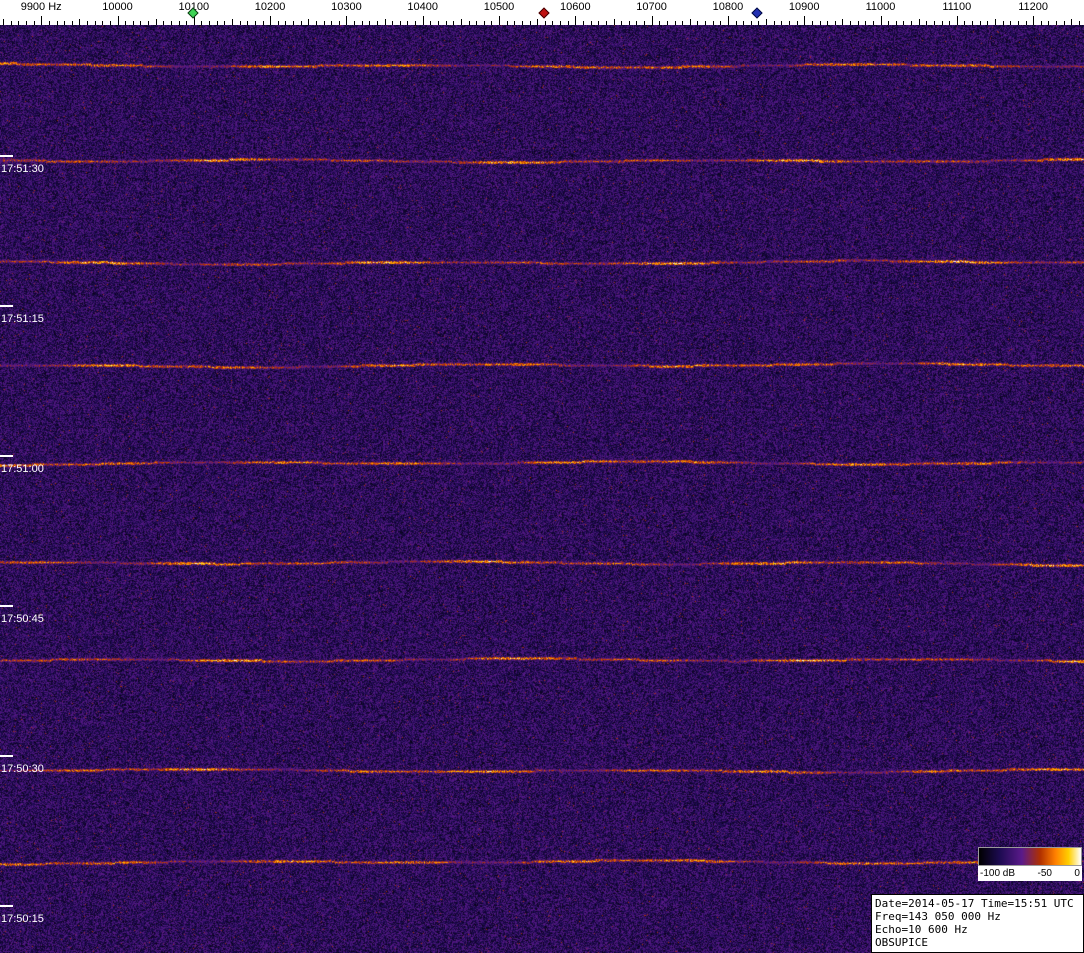  What do you see at coordinates (22, 919) in the screenshot?
I see `time-label: 17:50:15` at bounding box center [22, 919].